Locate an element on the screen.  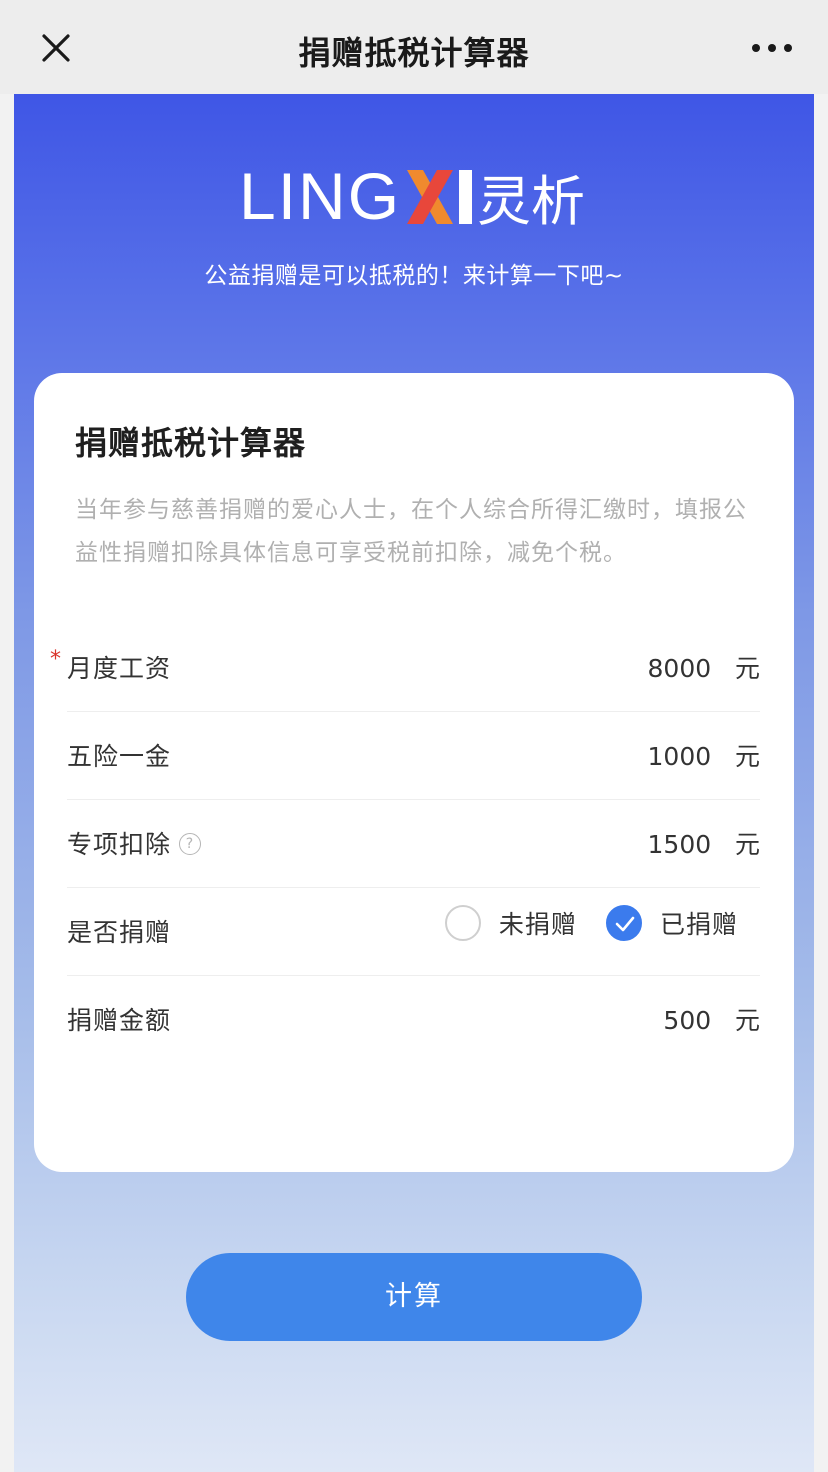
insurance-value-group: 1000 元 is located at coordinates (704, 755).